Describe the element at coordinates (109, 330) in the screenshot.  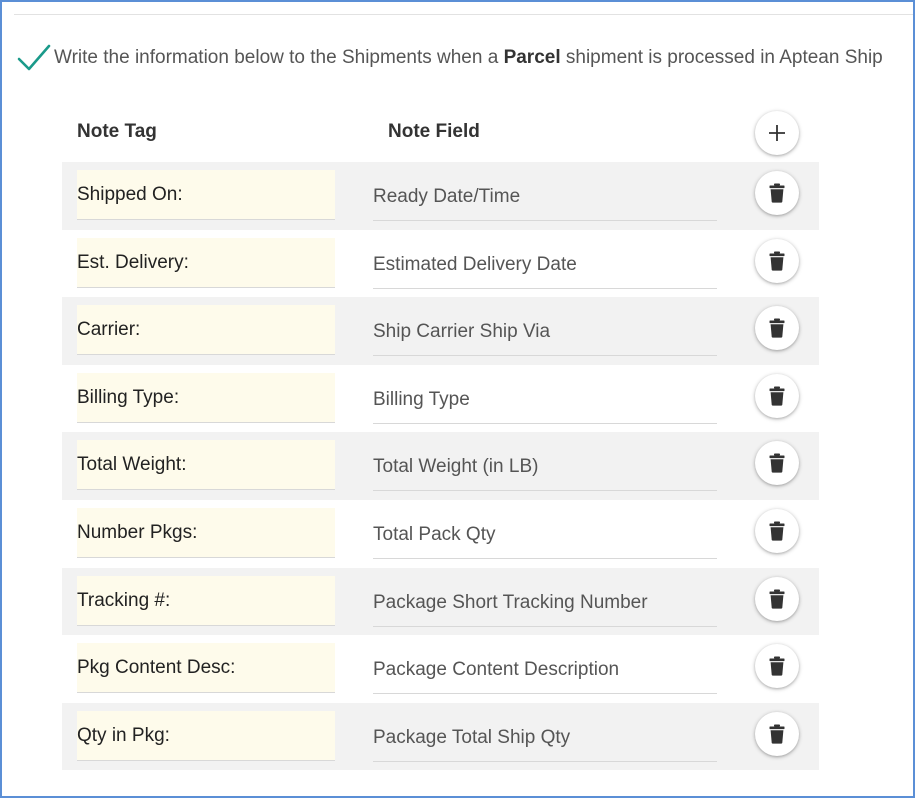
I see `note-tag-value: Carrier:` at that location.